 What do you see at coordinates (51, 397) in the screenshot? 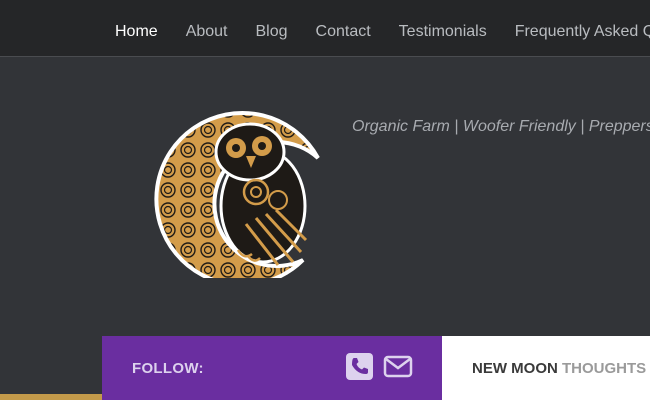
I see `gold-accent-strip` at bounding box center [51, 397].